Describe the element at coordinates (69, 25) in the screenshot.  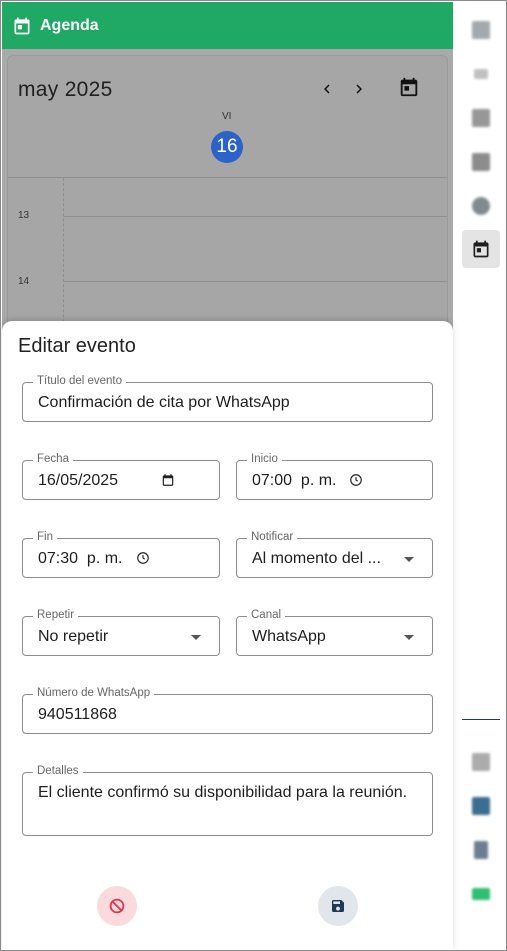
I see `app-title: Agenda` at that location.